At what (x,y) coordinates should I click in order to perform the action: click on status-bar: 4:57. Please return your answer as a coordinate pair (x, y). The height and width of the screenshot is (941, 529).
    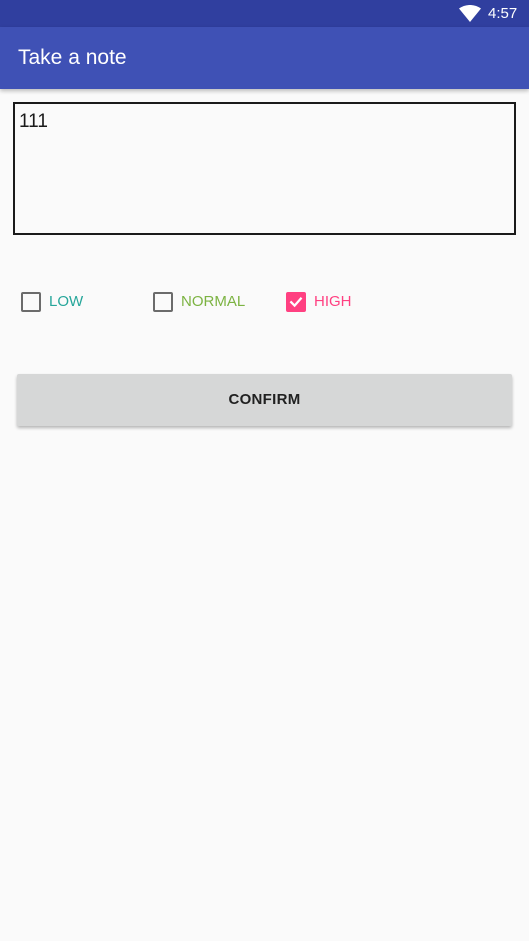
    Looking at the image, I should click on (264, 13).